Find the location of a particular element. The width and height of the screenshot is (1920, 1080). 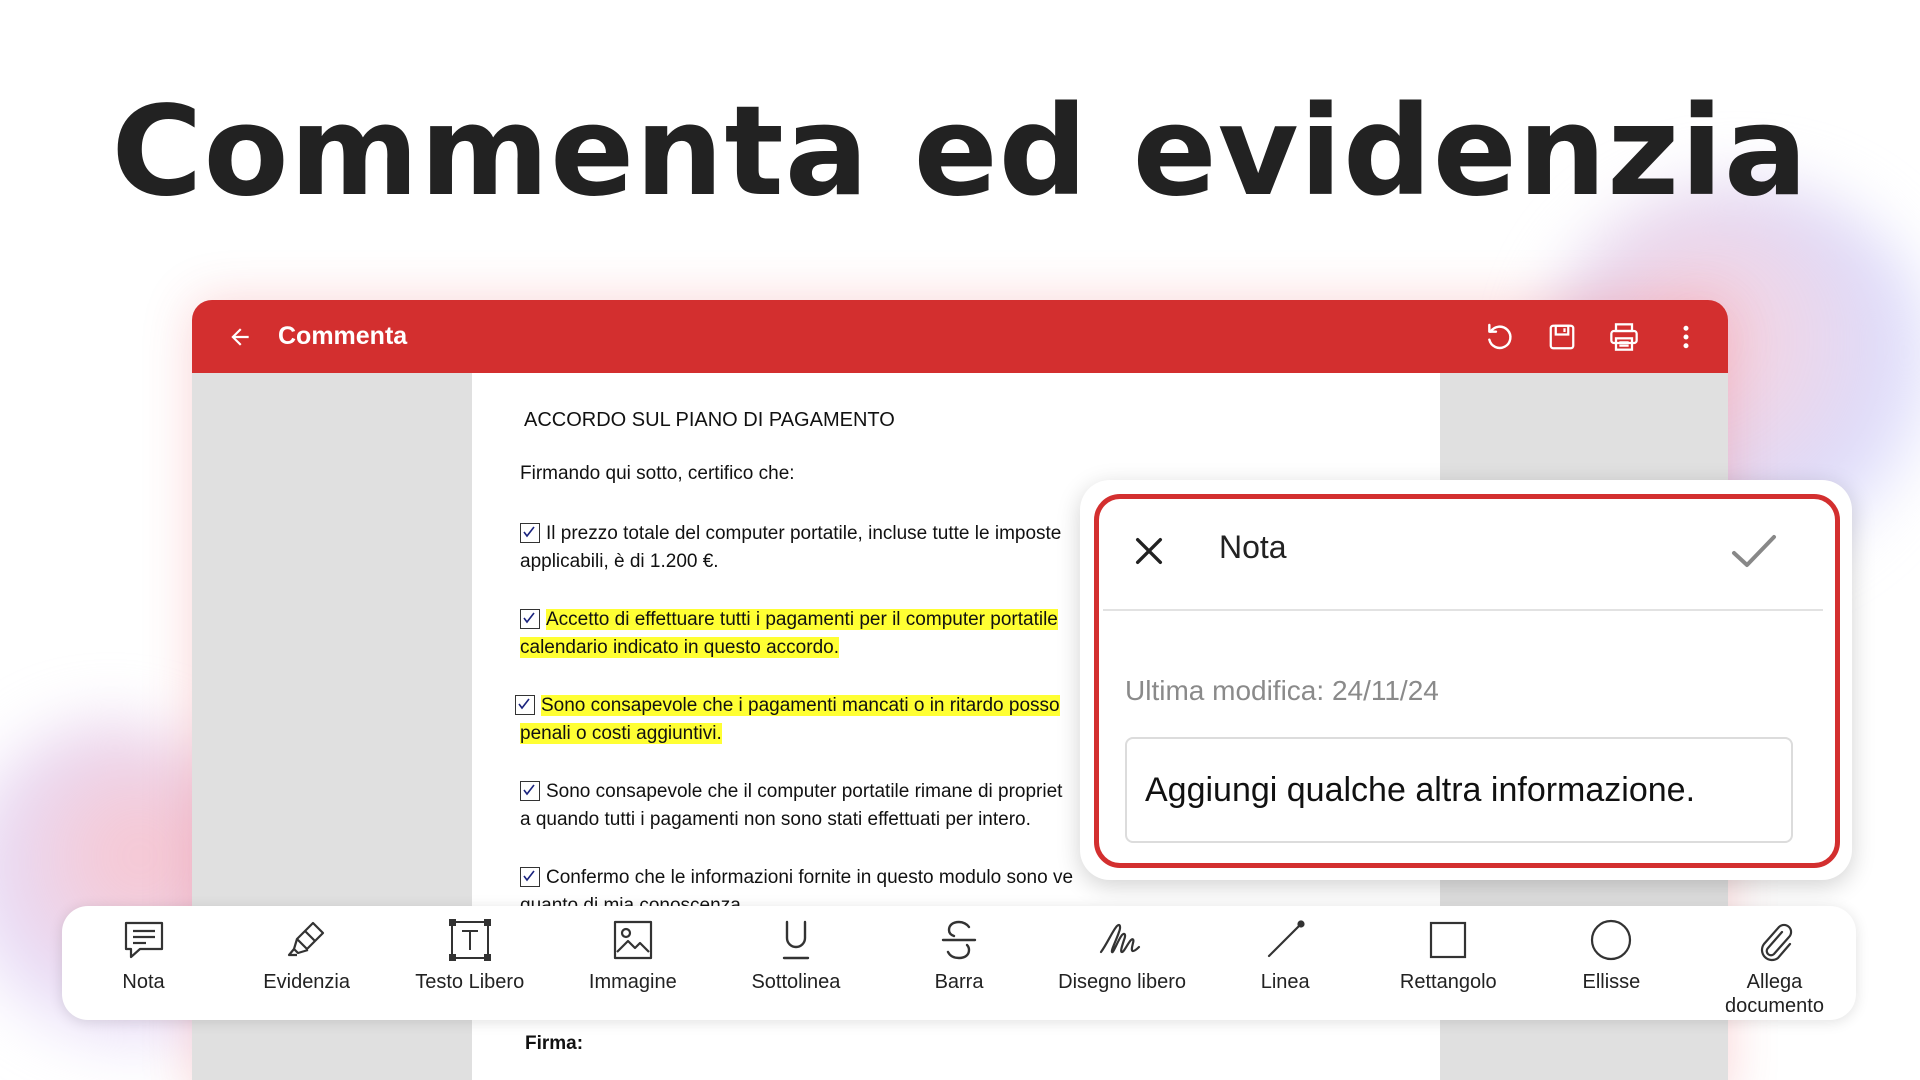

last-modified-label: Ultima modifica: 24/11/24 is located at coordinates (1282, 690).